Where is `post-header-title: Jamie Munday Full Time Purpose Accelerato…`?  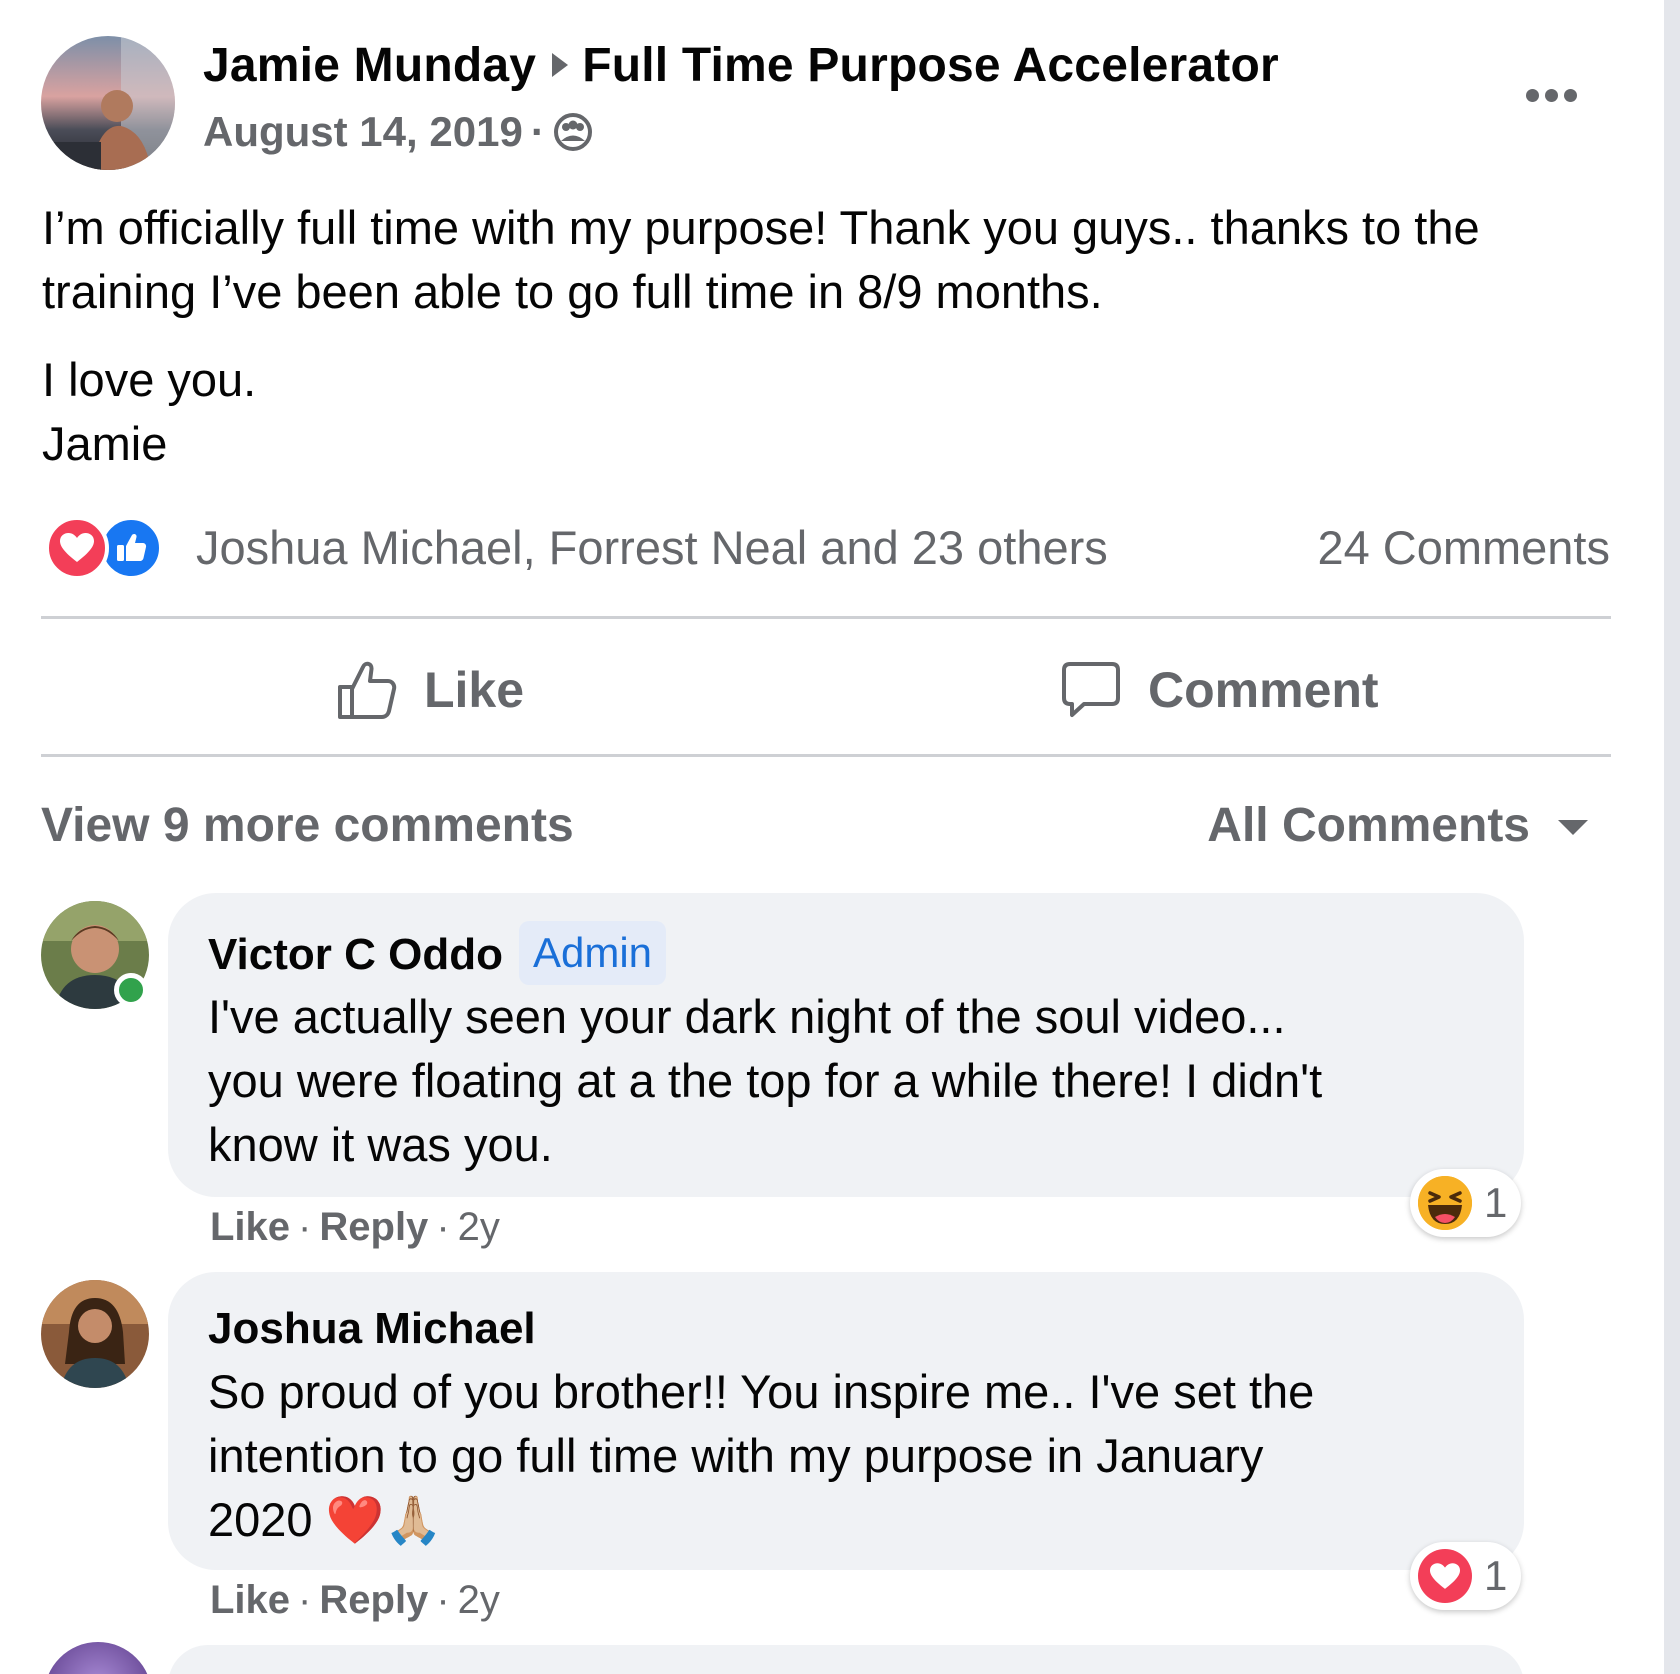 post-header-title: Jamie Munday Full Time Purpose Accelerato… is located at coordinates (741, 65).